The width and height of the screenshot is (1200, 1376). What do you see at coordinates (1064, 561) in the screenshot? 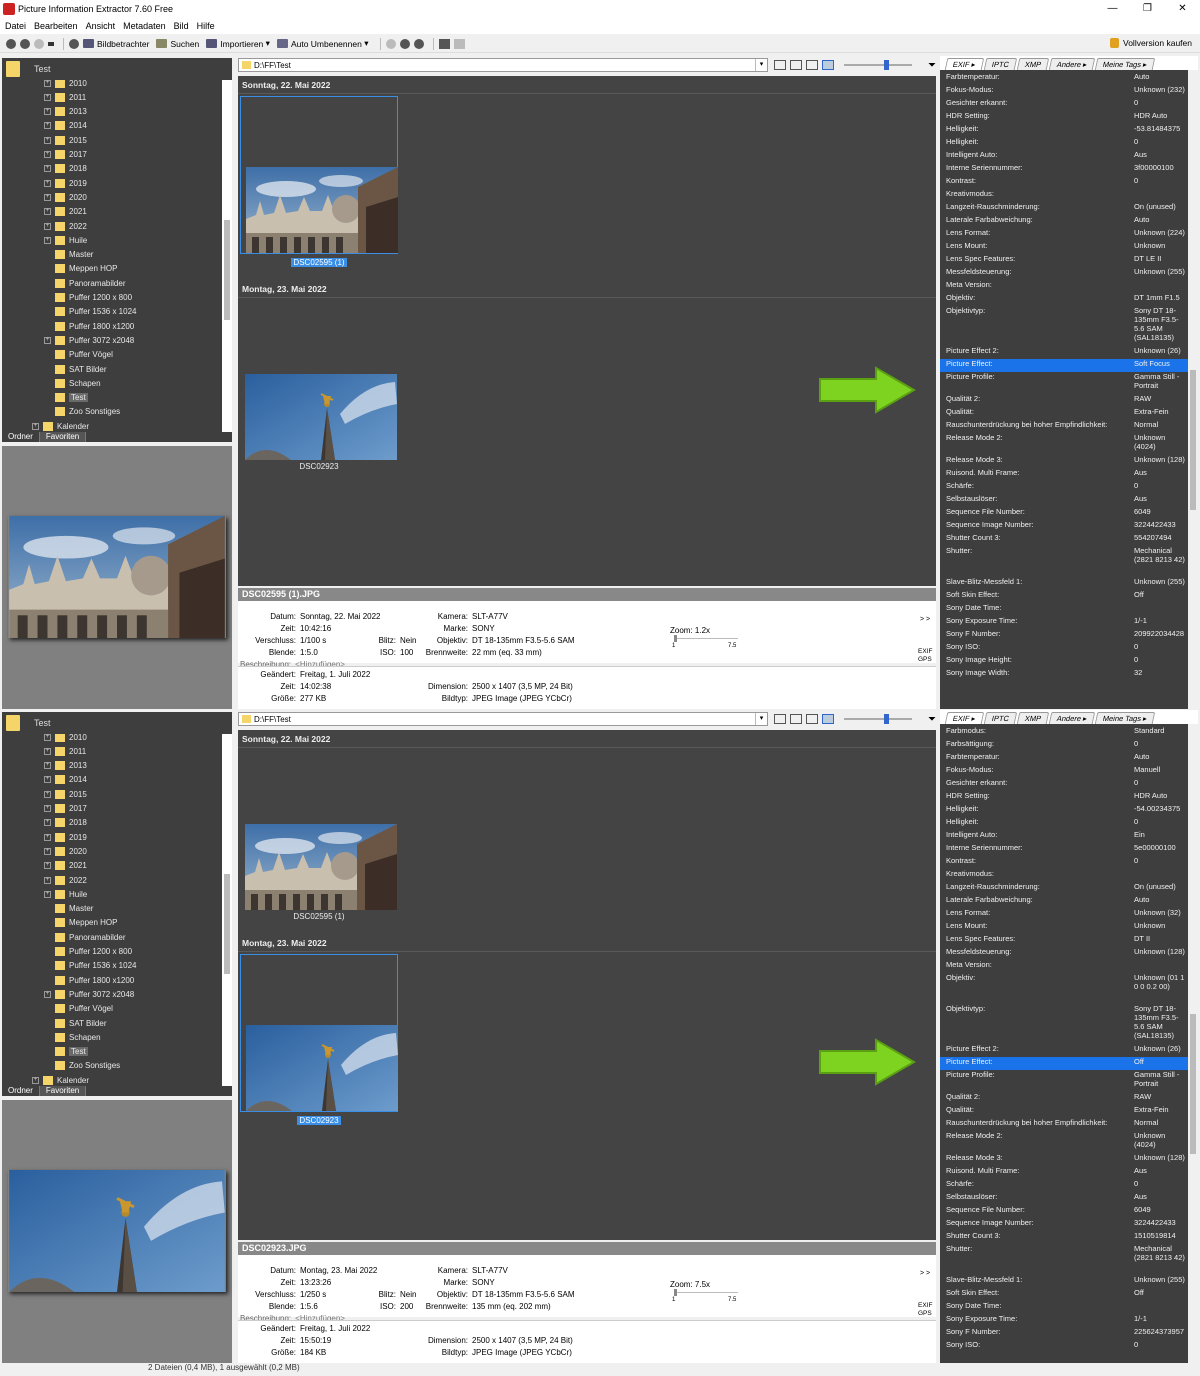
I see `exif-row: Shutter: Mechanical (2821 8213 42)` at bounding box center [1064, 561].